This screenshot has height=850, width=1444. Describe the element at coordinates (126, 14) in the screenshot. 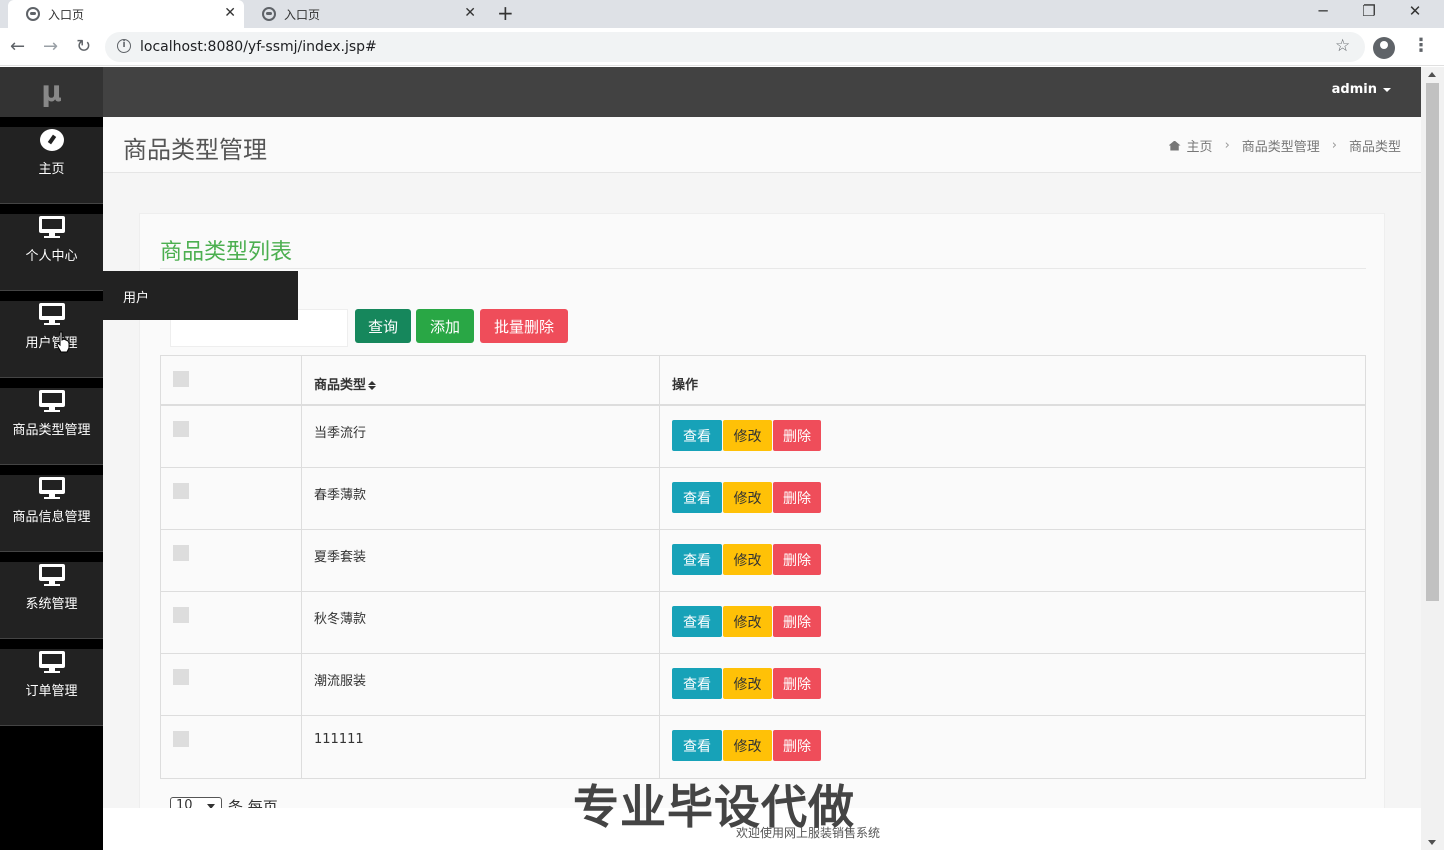

I see `browser-tab-active: 入口页 ✕` at that location.